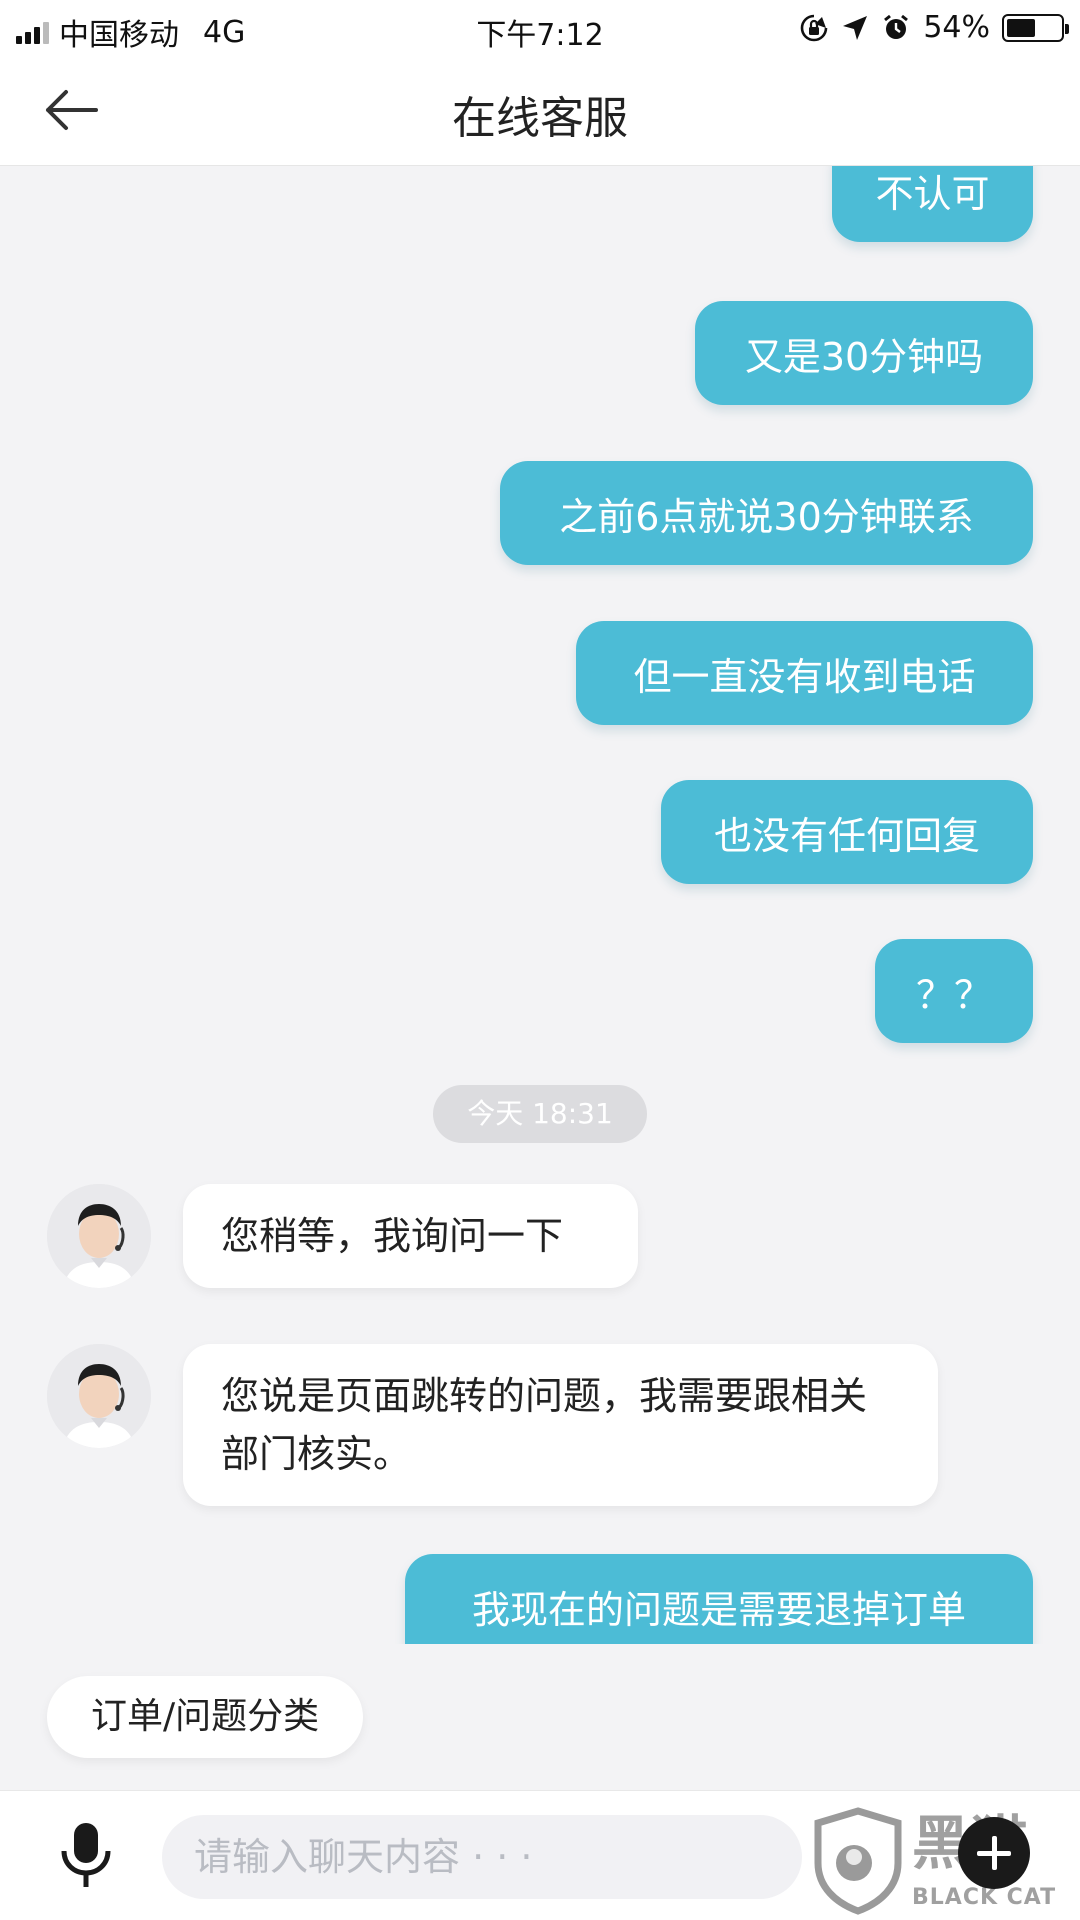  Describe the element at coordinates (540, 1114) in the screenshot. I see `message-timestamp: 今天 18:31` at that location.